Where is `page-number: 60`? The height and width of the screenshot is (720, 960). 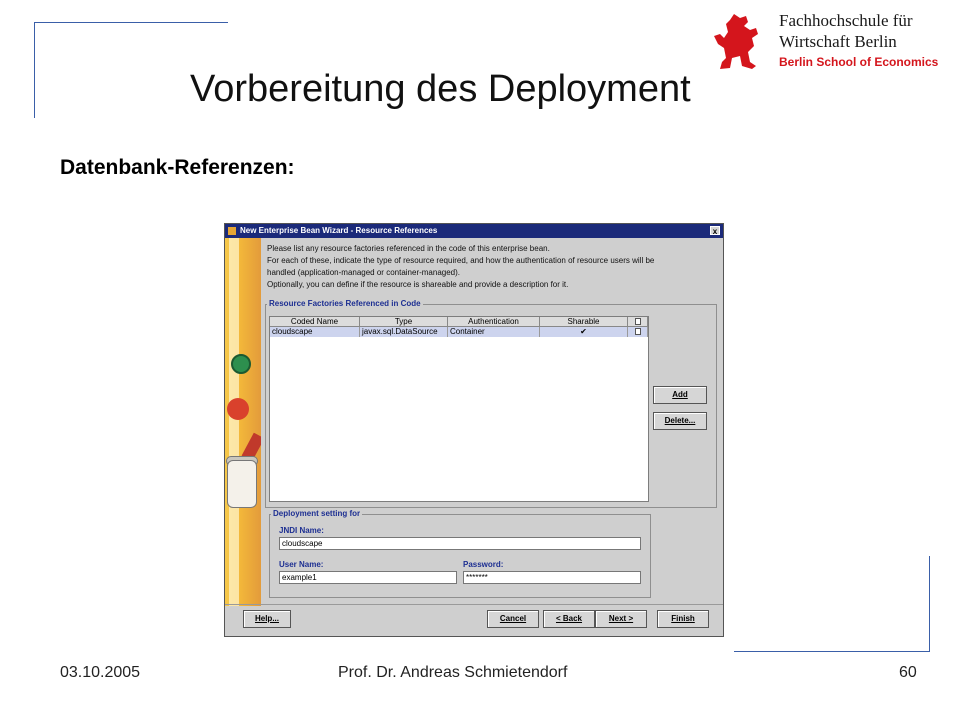 page-number: 60 is located at coordinates (908, 672).